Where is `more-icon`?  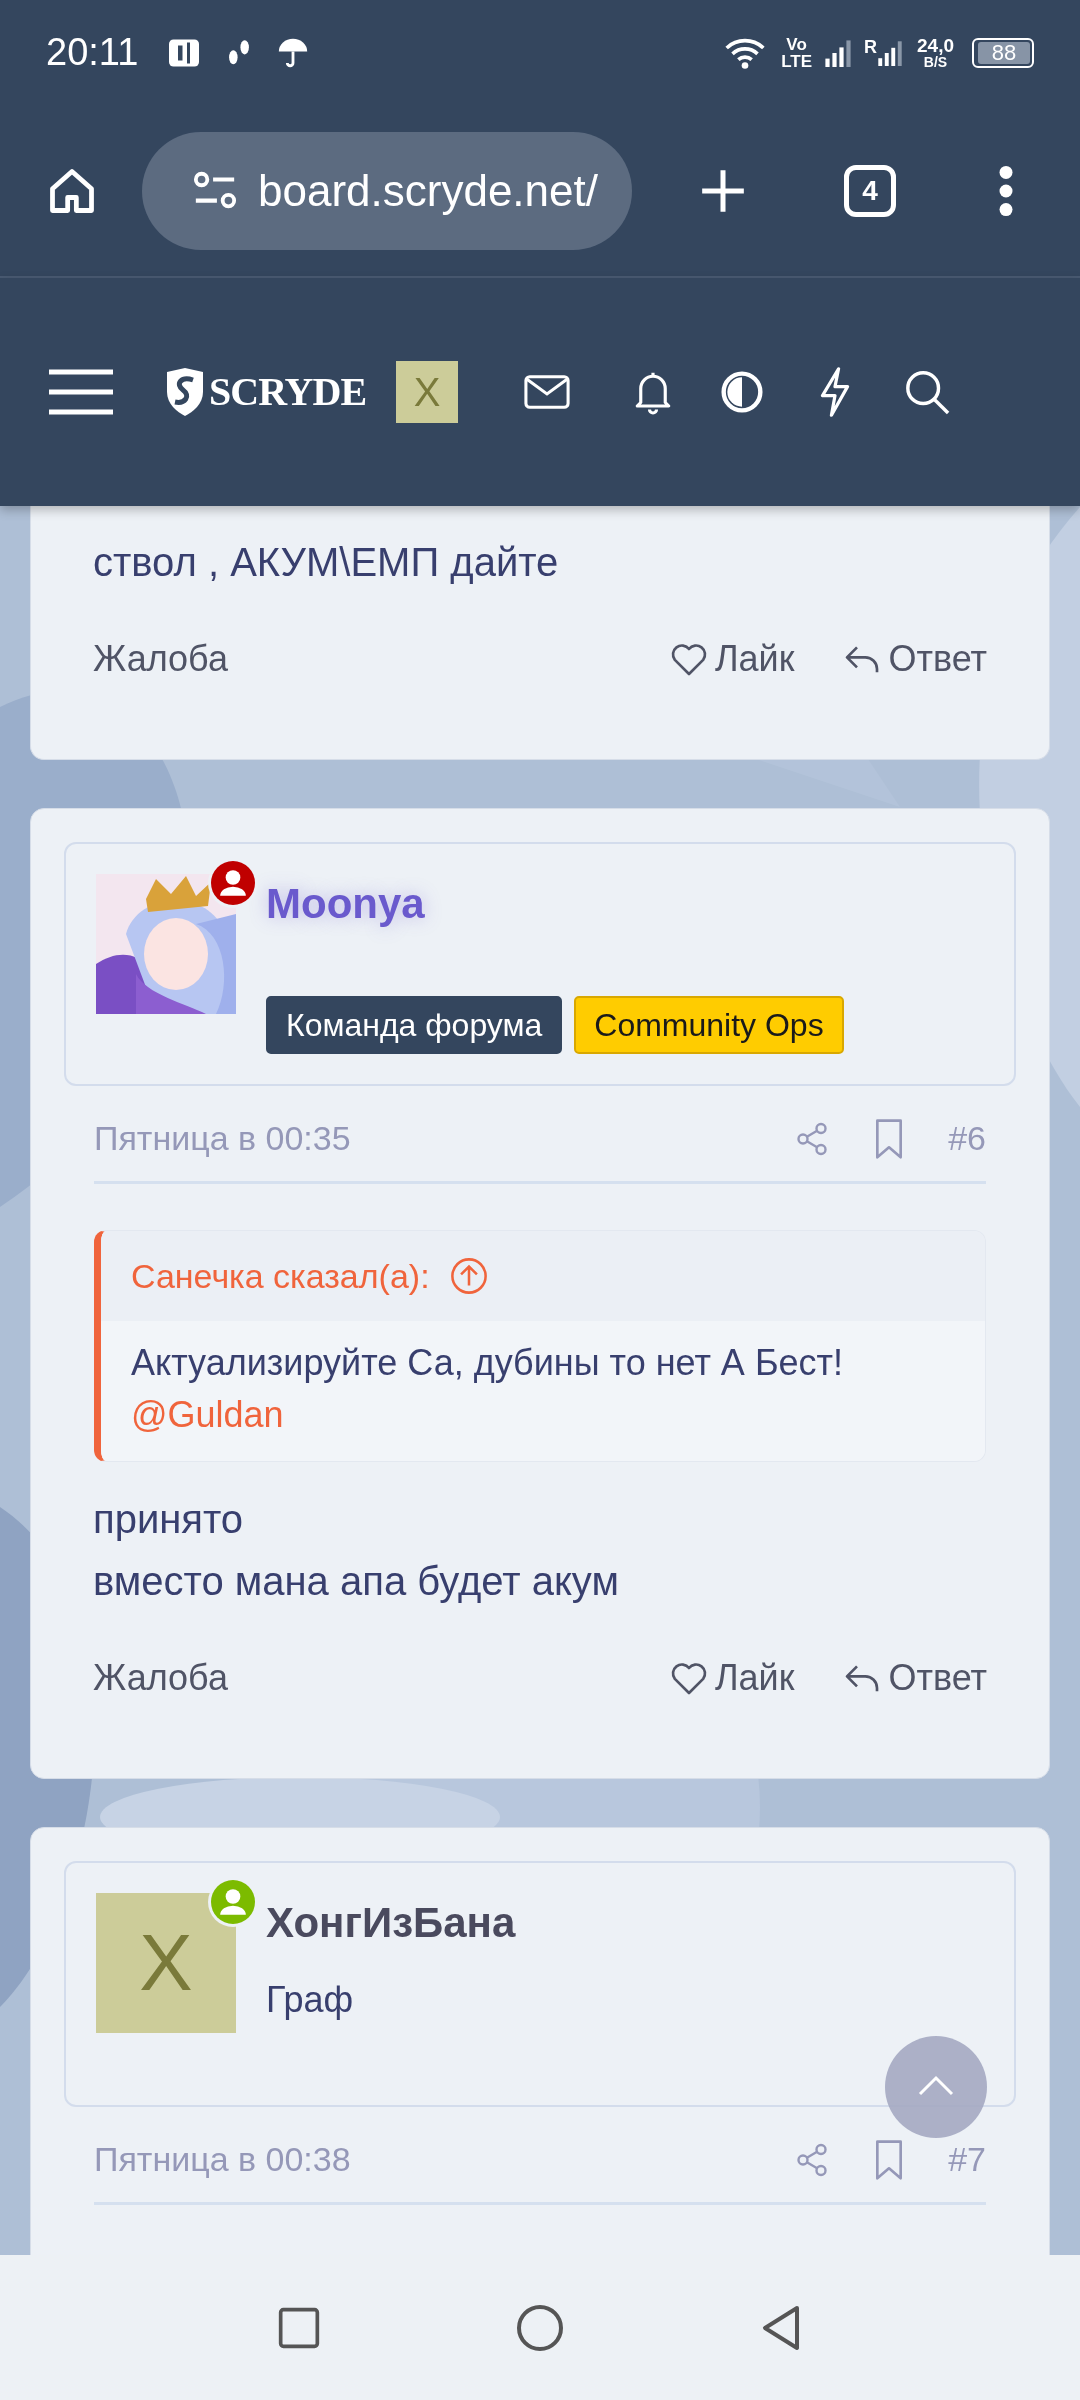 more-icon is located at coordinates (1006, 190).